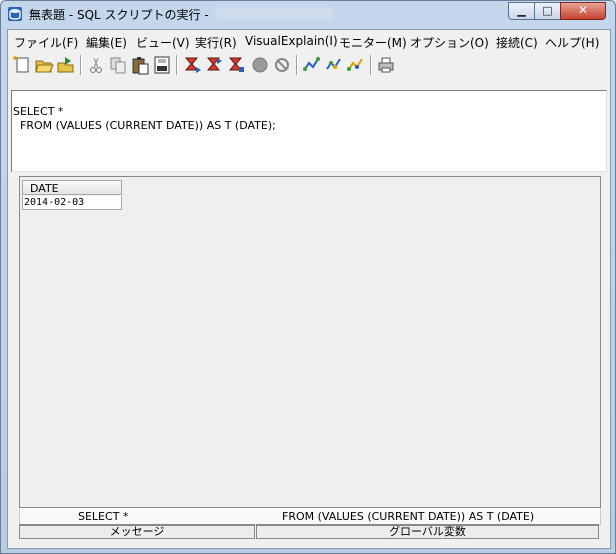 This screenshot has height=554, width=616. What do you see at coordinates (103, 516) in the screenshot?
I see `result-tab-text-select: SELECT *` at bounding box center [103, 516].